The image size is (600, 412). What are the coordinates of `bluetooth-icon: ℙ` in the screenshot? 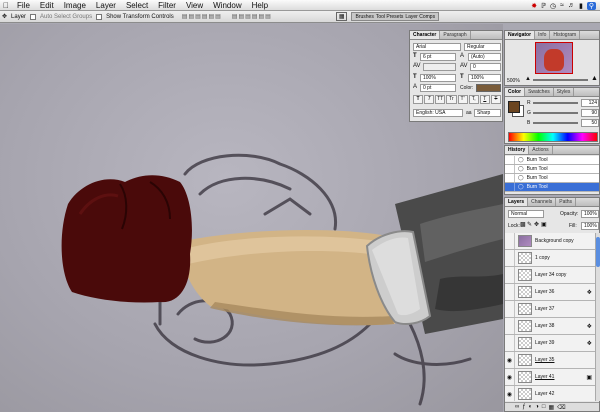 It's located at (543, 6).